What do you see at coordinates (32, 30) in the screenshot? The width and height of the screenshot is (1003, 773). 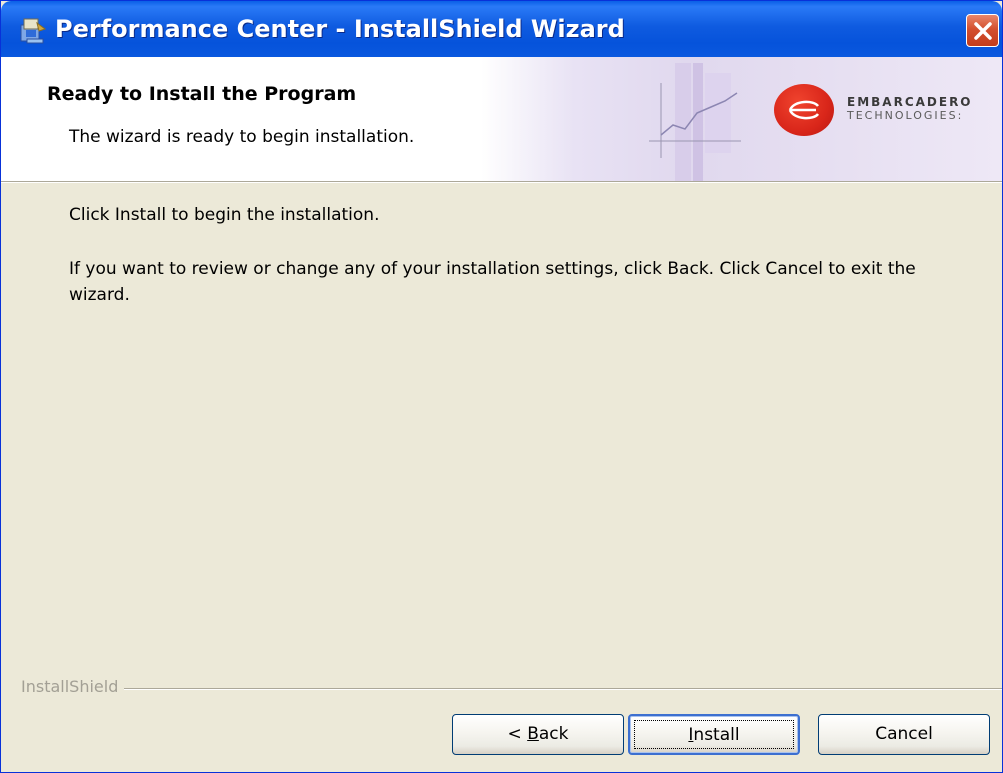 I see `installer-icon` at bounding box center [32, 30].